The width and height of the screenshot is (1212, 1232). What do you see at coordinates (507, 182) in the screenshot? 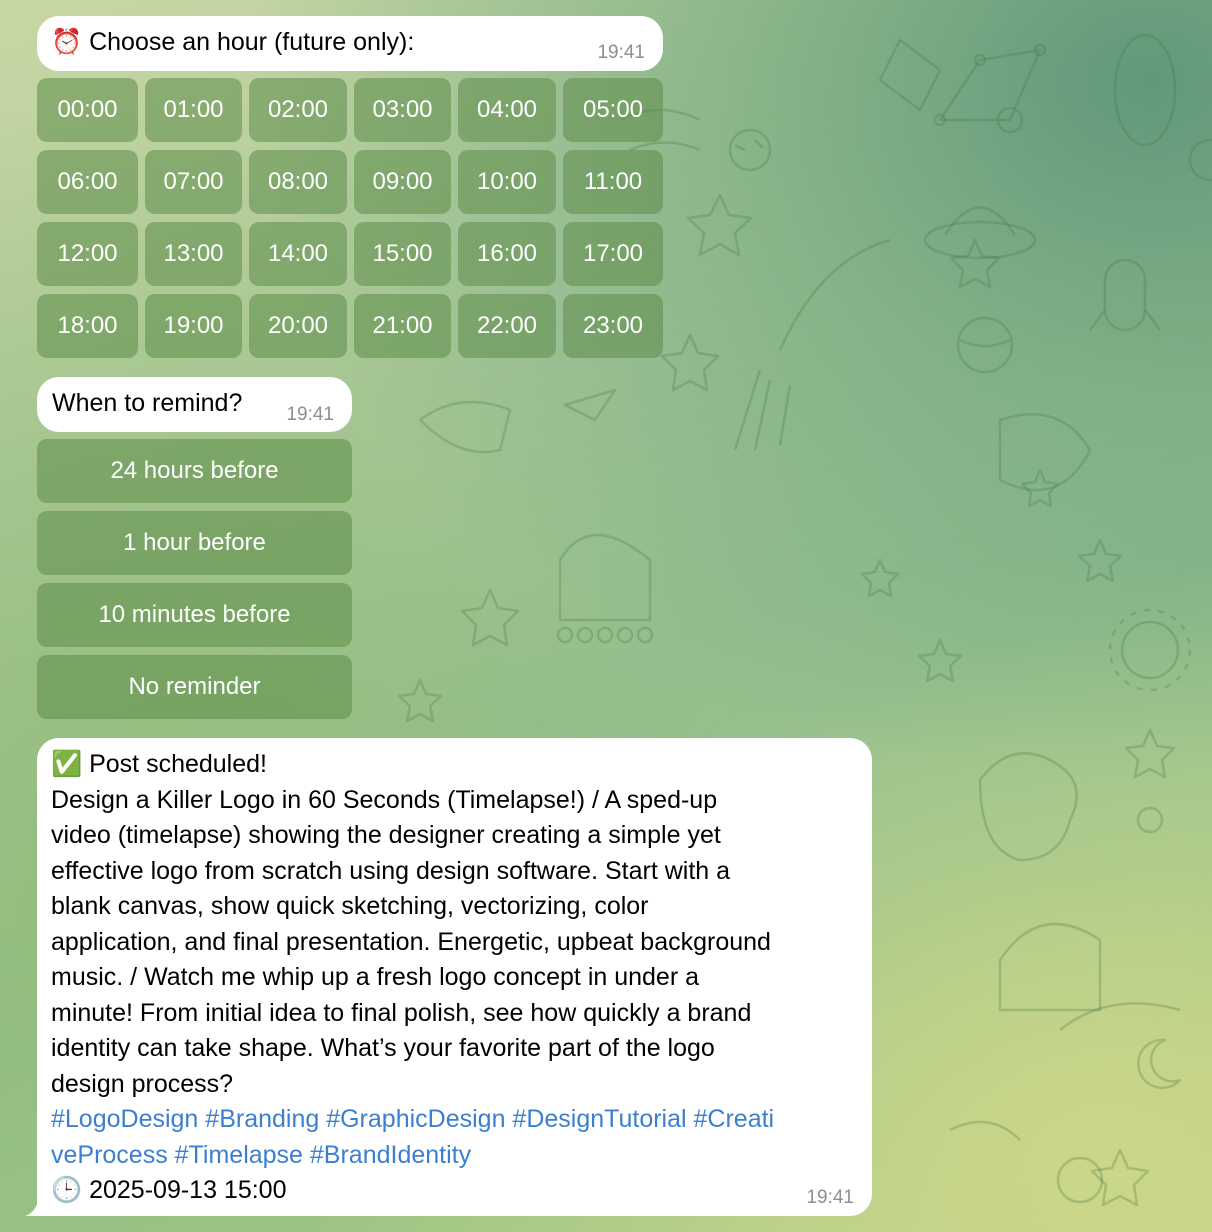
I see `hour-button: 10:00` at bounding box center [507, 182].